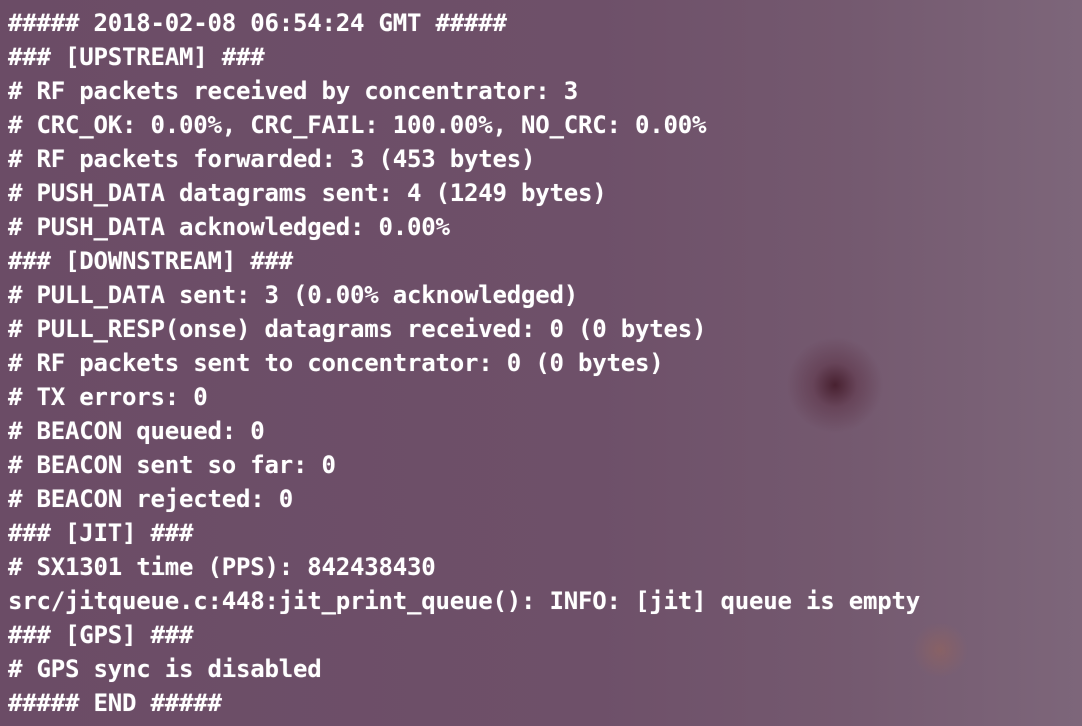  Describe the element at coordinates (257, 23) in the screenshot. I see `terminal-line: ##### 2018-02-08 06:54:24 GMT #####` at that location.